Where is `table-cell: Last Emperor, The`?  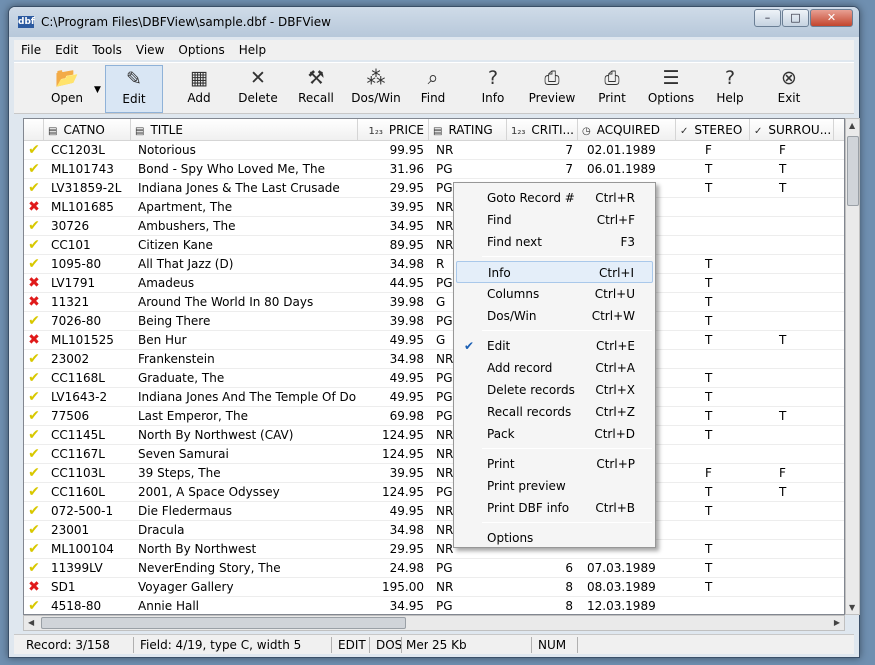 table-cell: Last Emperor, The is located at coordinates (245, 416).